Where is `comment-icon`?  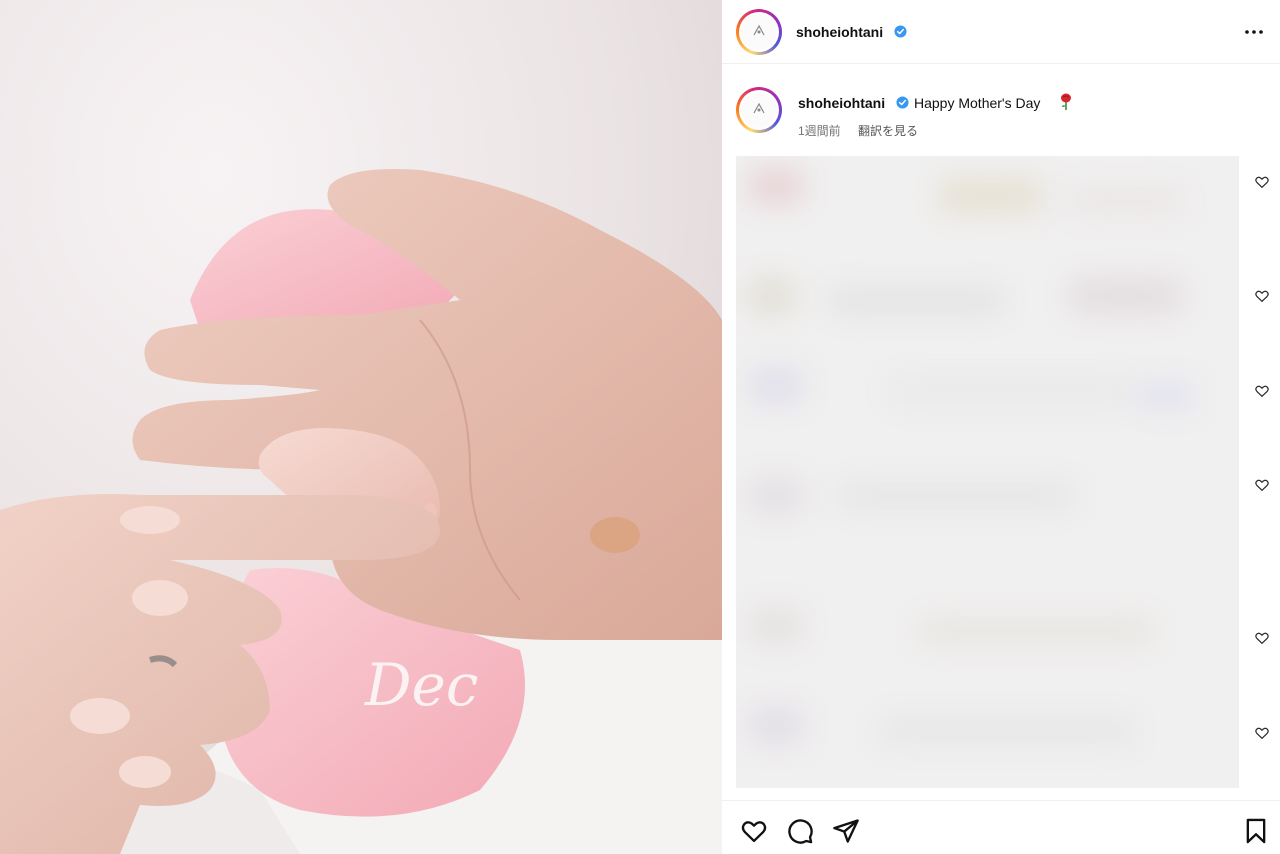 comment-icon is located at coordinates (800, 831).